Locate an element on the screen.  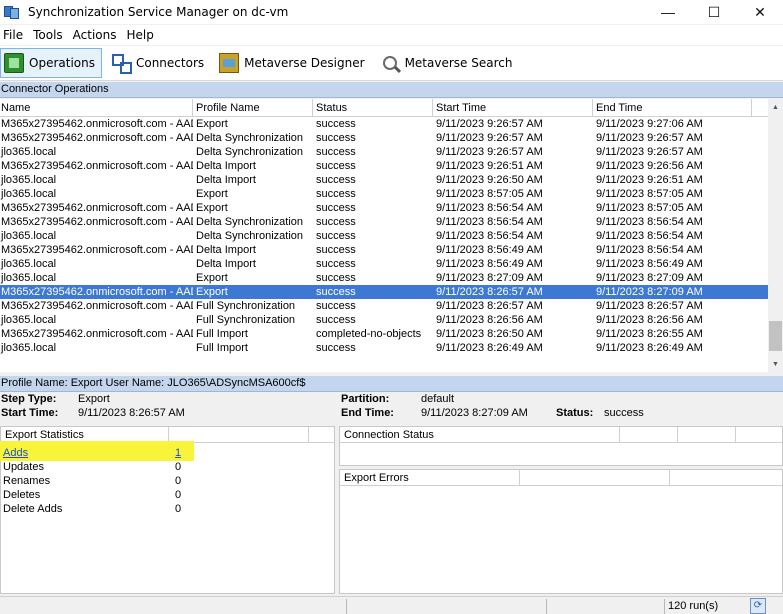
scroll-down-icon: ▼ is located at coordinates (775, 364).